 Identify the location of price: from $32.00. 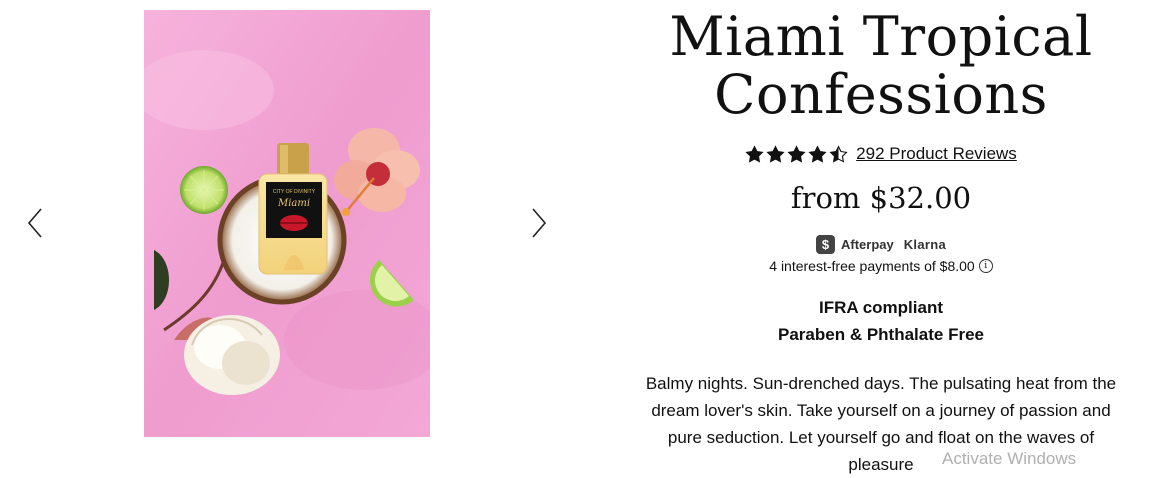
(881, 198).